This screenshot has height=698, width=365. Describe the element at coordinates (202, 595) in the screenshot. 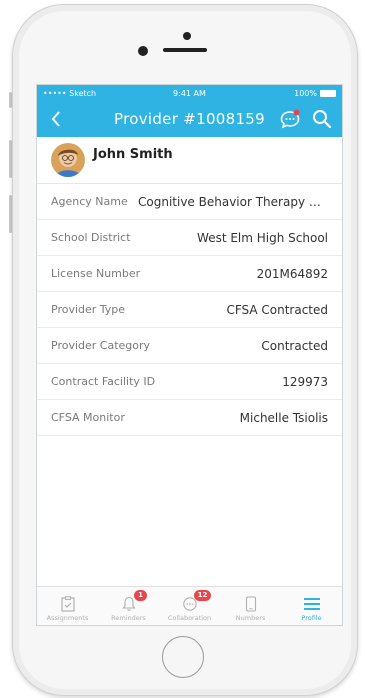

I see `collaboration-badge: 12` at that location.